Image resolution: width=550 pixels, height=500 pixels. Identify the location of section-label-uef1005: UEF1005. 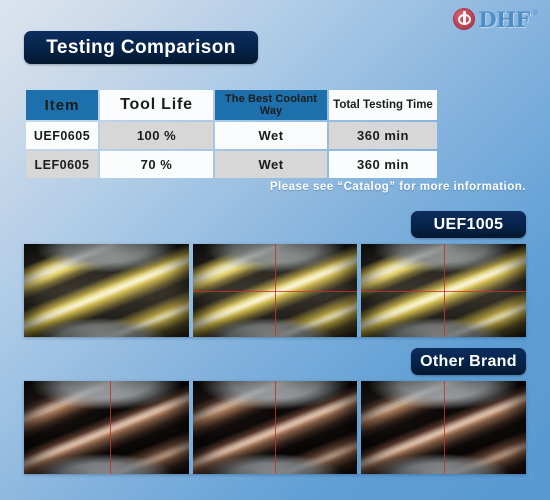
(468, 224).